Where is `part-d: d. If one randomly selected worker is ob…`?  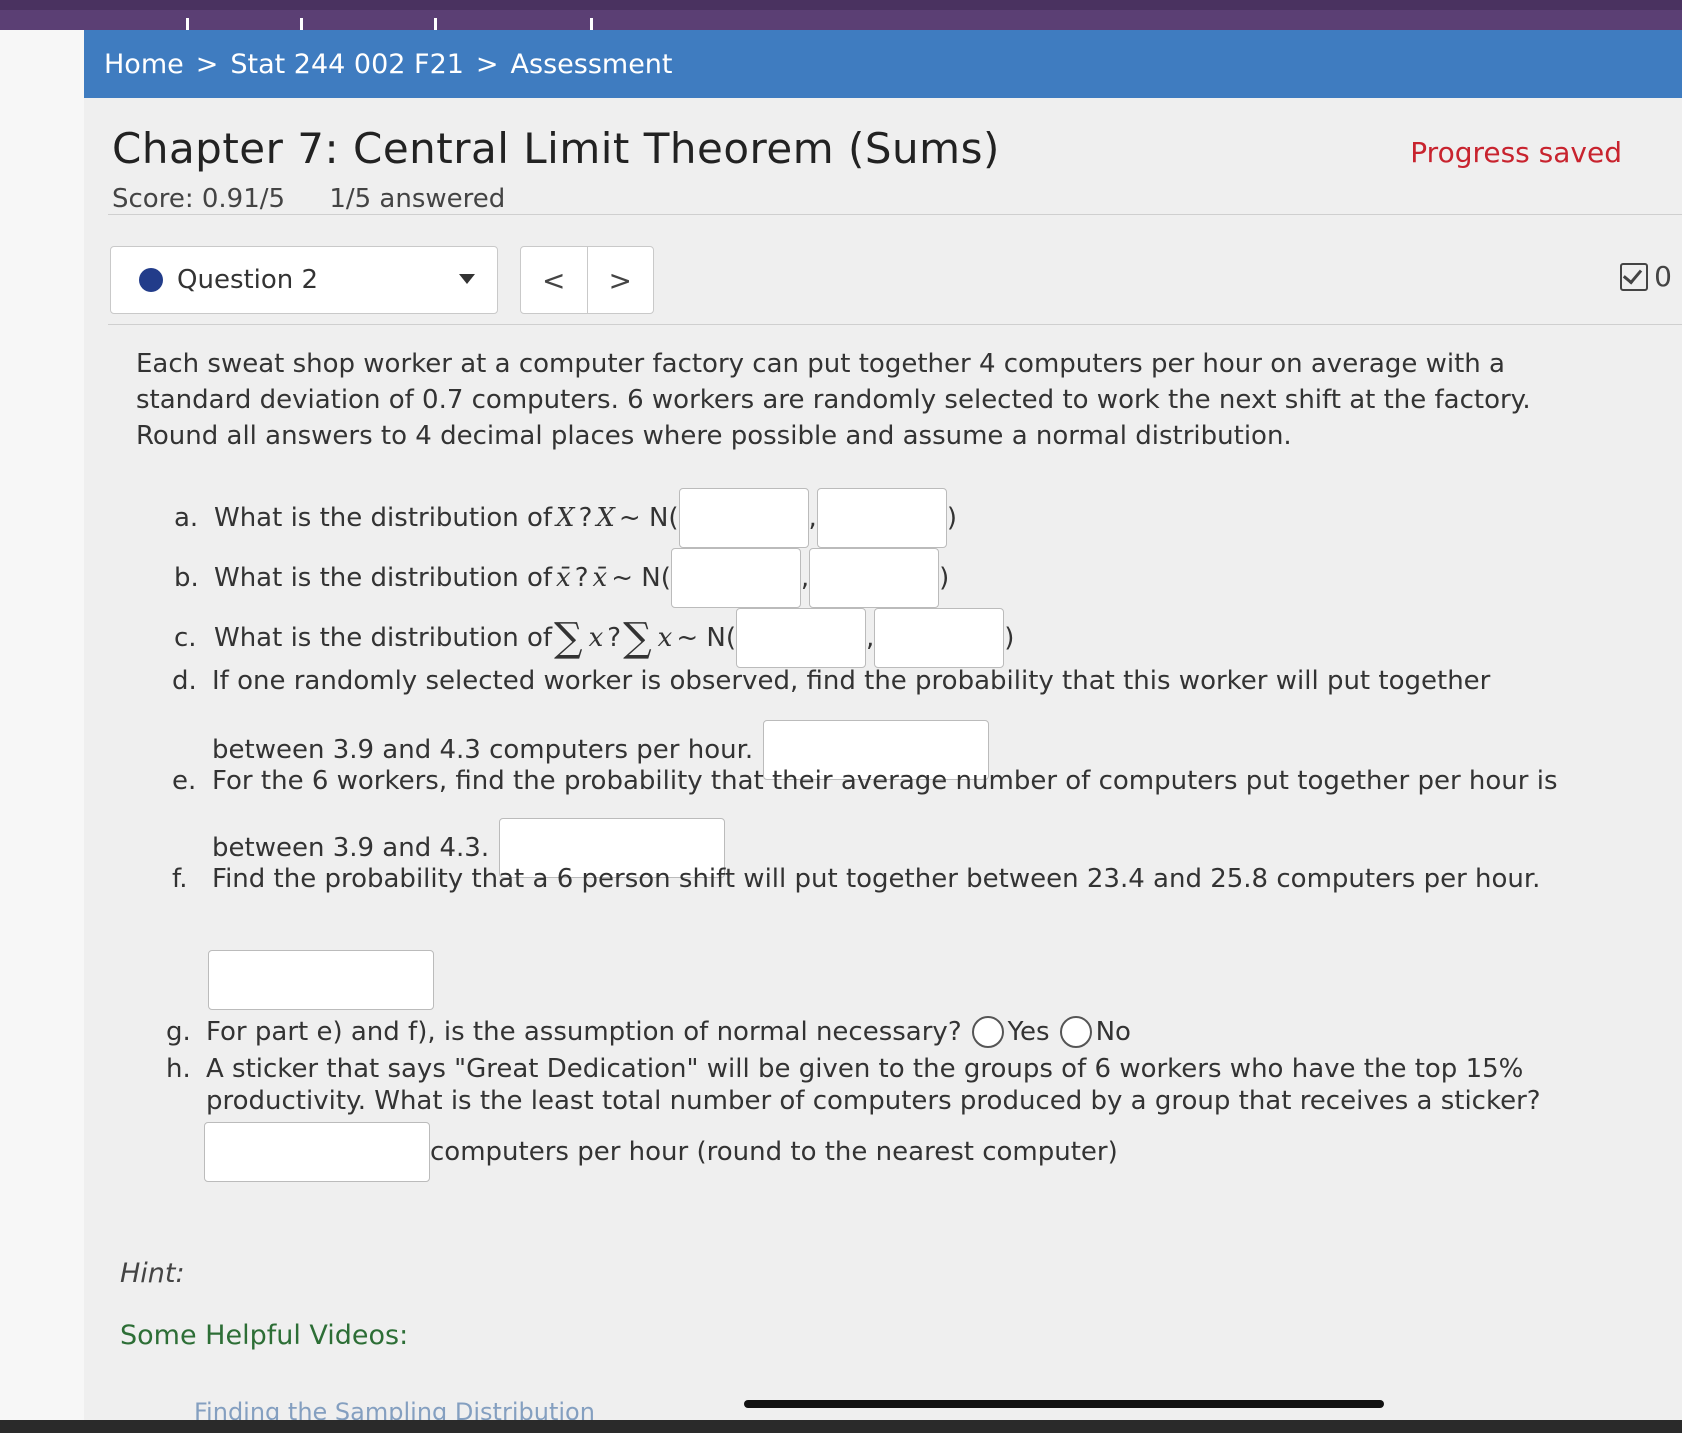
part-d: d. If one randomly selected worker is ob… is located at coordinates (831, 681).